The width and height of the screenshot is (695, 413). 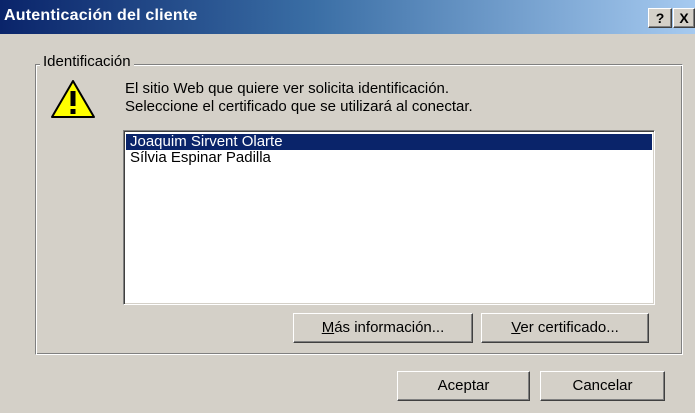 I want to click on certificate-item-silvia: Sílvia Espinar Padilla, so click(x=389, y=158).